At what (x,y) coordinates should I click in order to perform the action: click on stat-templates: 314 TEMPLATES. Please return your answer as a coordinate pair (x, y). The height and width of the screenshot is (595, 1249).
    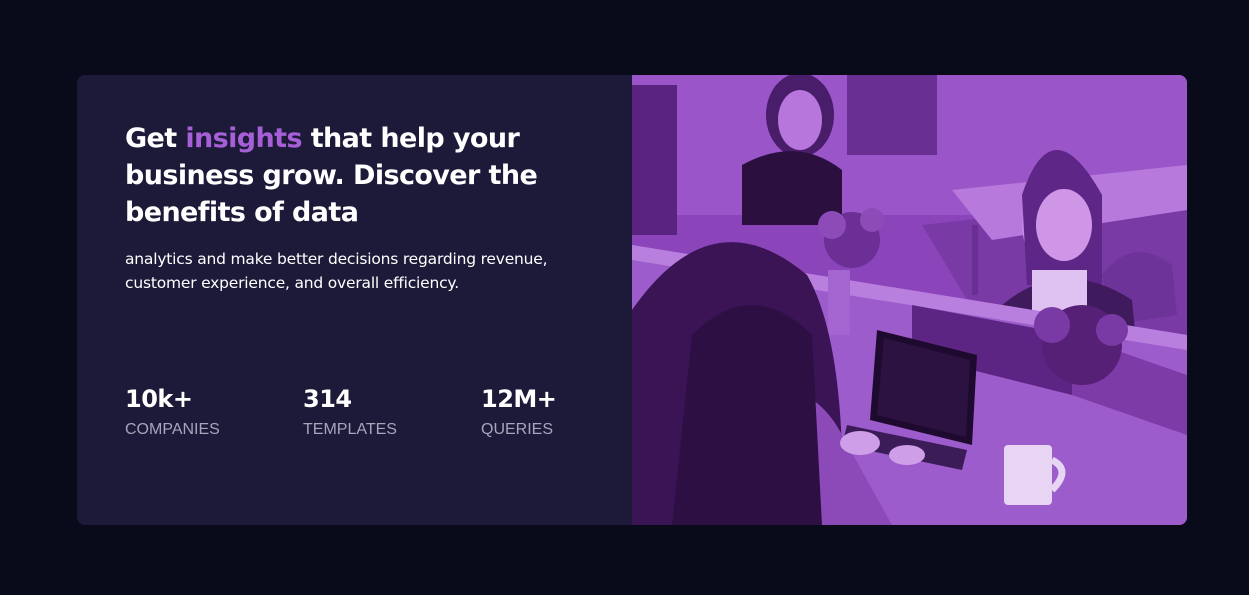
    Looking at the image, I should click on (392, 412).